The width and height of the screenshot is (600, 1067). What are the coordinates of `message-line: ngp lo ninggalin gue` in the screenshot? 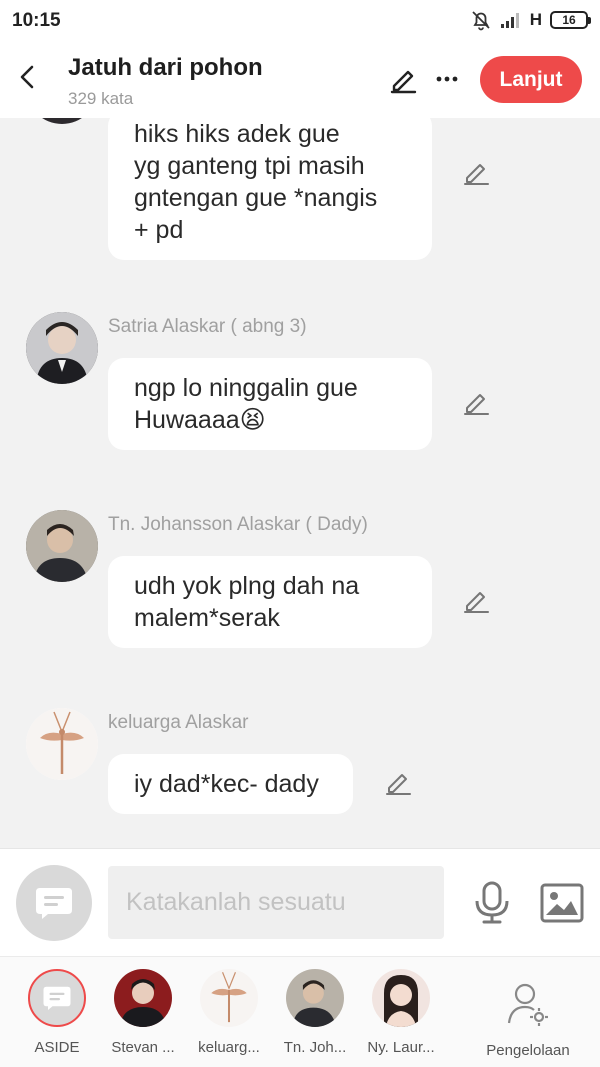 It's located at (246, 388).